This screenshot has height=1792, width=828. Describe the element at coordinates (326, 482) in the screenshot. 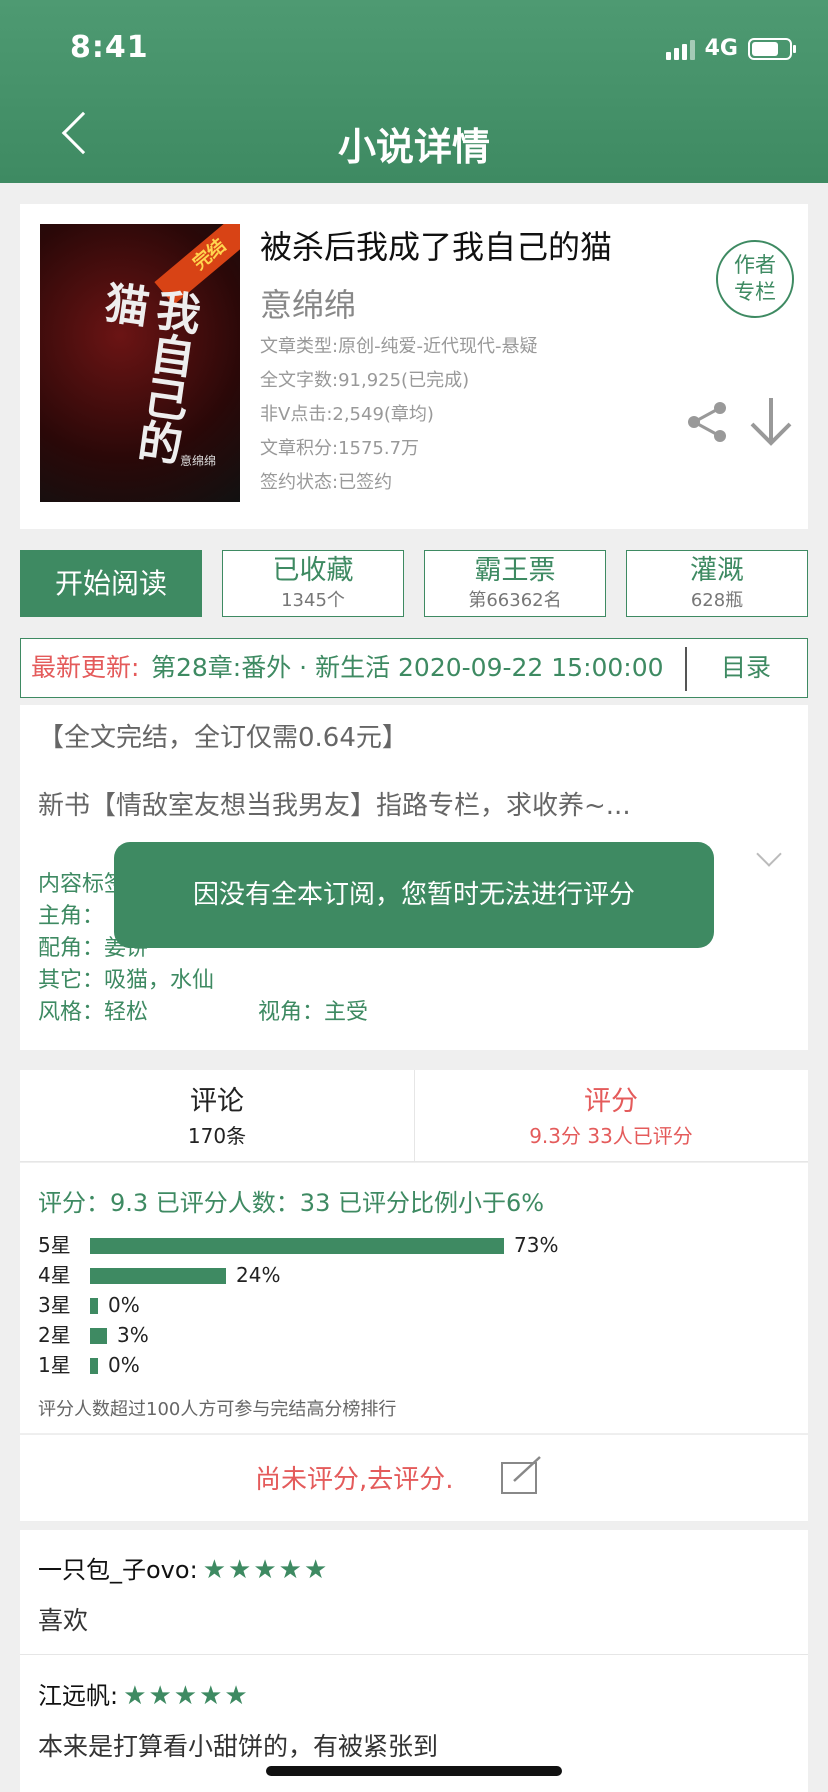

I see `meta-contract: 签约状态:已签约` at that location.